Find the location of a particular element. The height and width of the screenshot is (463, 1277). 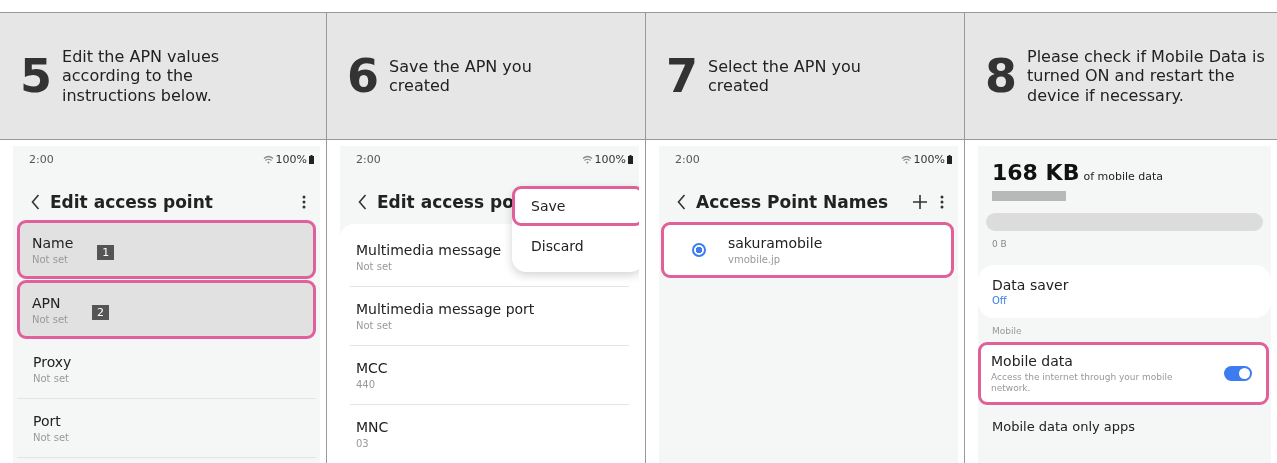

setting-label: MNC is located at coordinates (372, 427).